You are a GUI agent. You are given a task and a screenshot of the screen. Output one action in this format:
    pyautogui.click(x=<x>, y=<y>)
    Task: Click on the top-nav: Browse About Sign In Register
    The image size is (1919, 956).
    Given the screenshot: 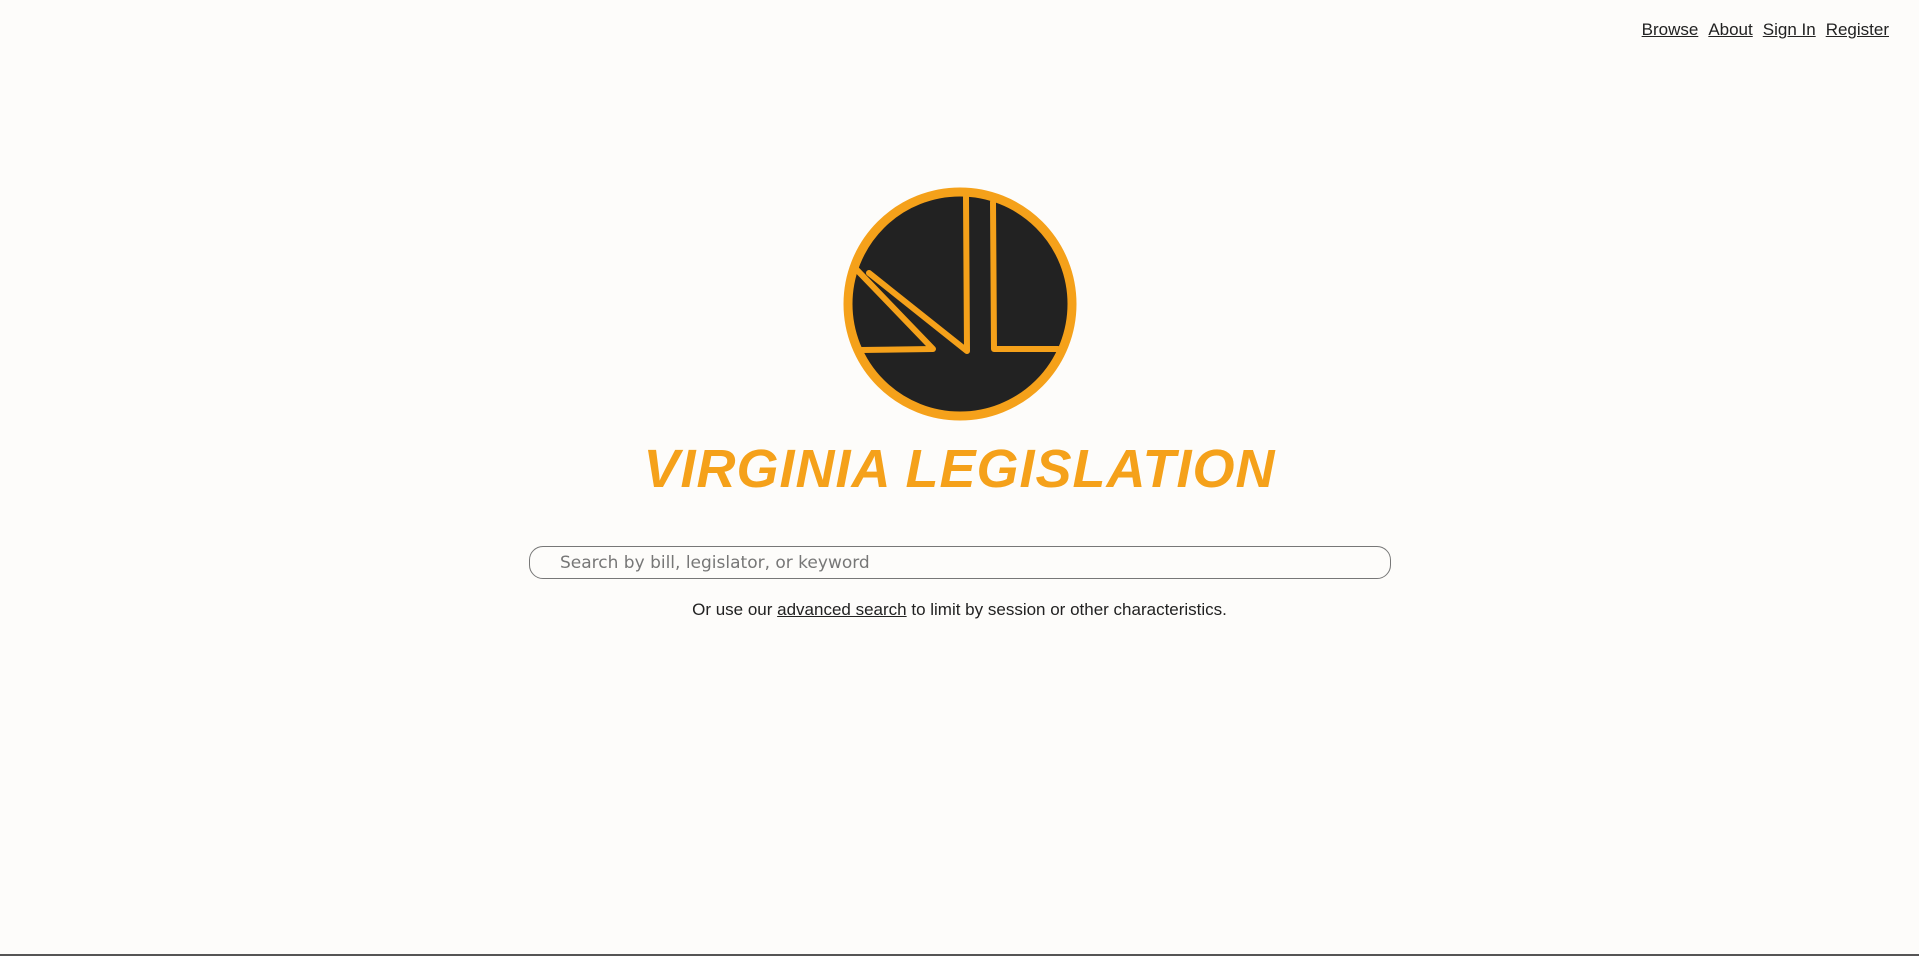 What is the action you would take?
    pyautogui.click(x=1765, y=30)
    